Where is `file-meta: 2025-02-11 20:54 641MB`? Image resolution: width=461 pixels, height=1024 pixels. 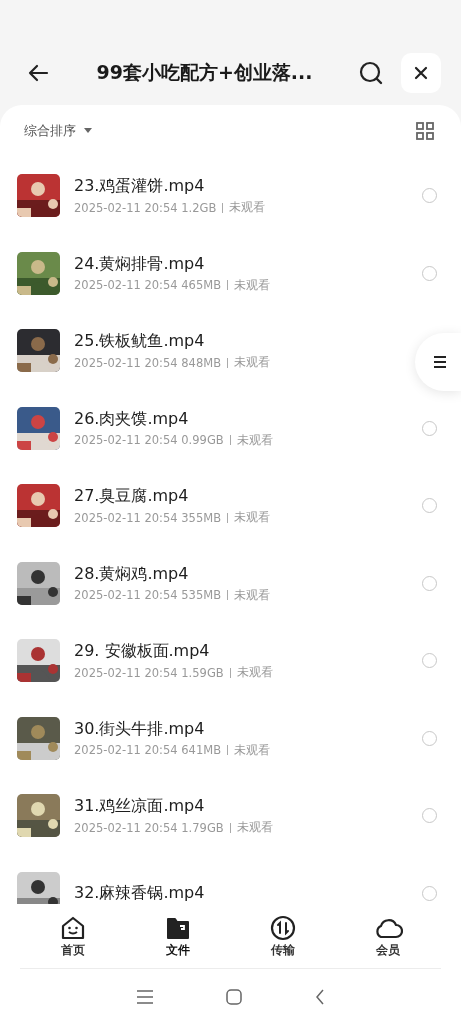
file-meta: 2025-02-11 20:54 641MB is located at coordinates (148, 750).